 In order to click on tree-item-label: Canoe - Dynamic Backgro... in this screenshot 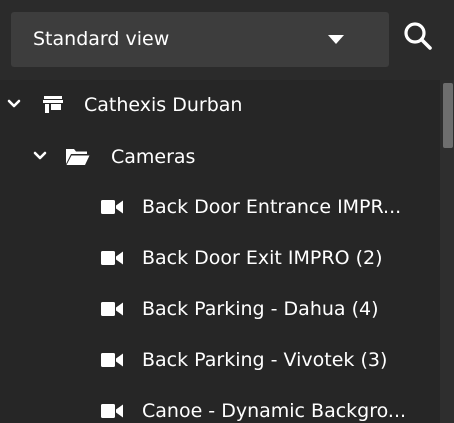, I will do `click(274, 411)`.